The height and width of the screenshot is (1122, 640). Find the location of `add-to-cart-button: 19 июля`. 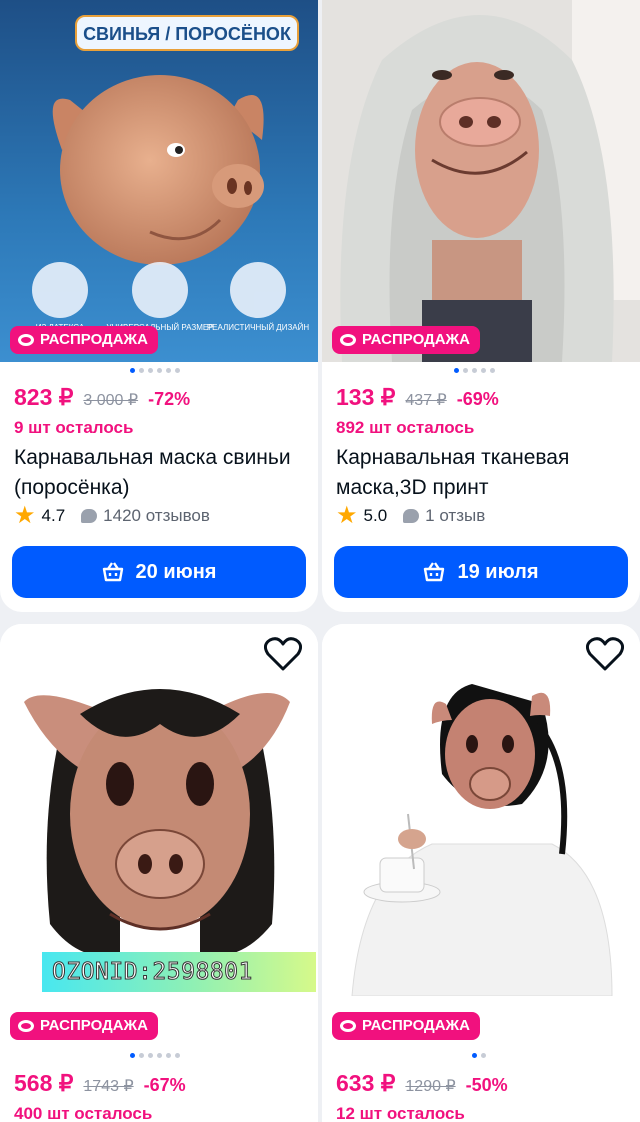

add-to-cart-button: 19 июля is located at coordinates (481, 572).